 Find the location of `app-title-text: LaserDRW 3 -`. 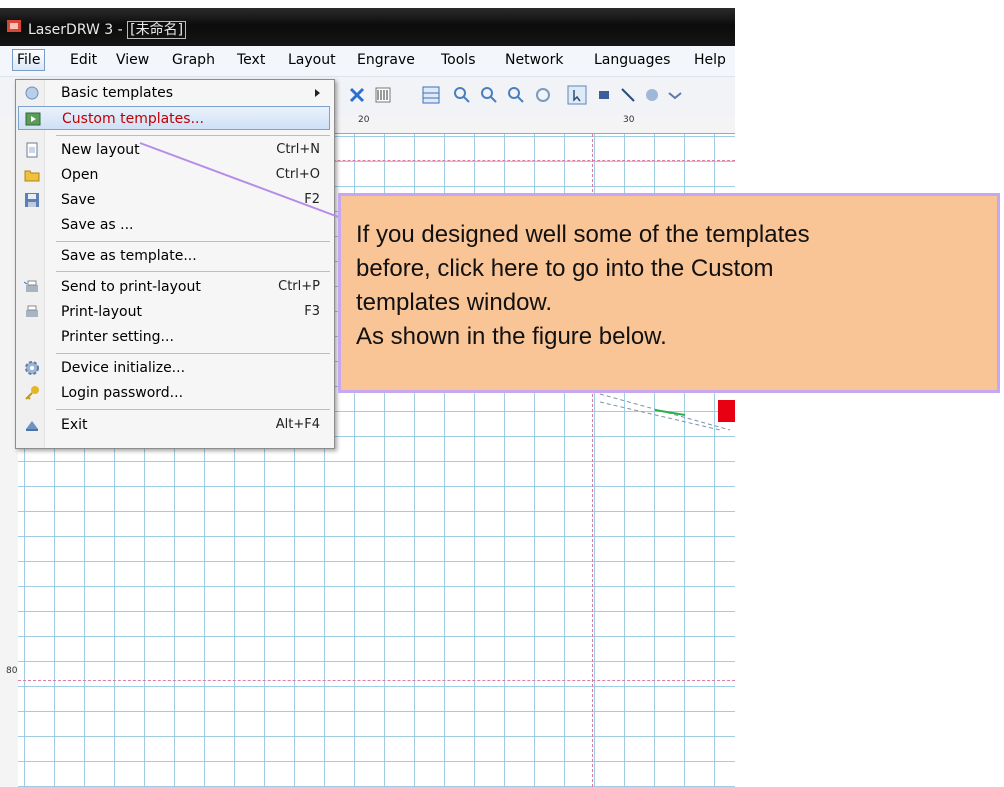

app-title-text: LaserDRW 3 - is located at coordinates (78, 30).